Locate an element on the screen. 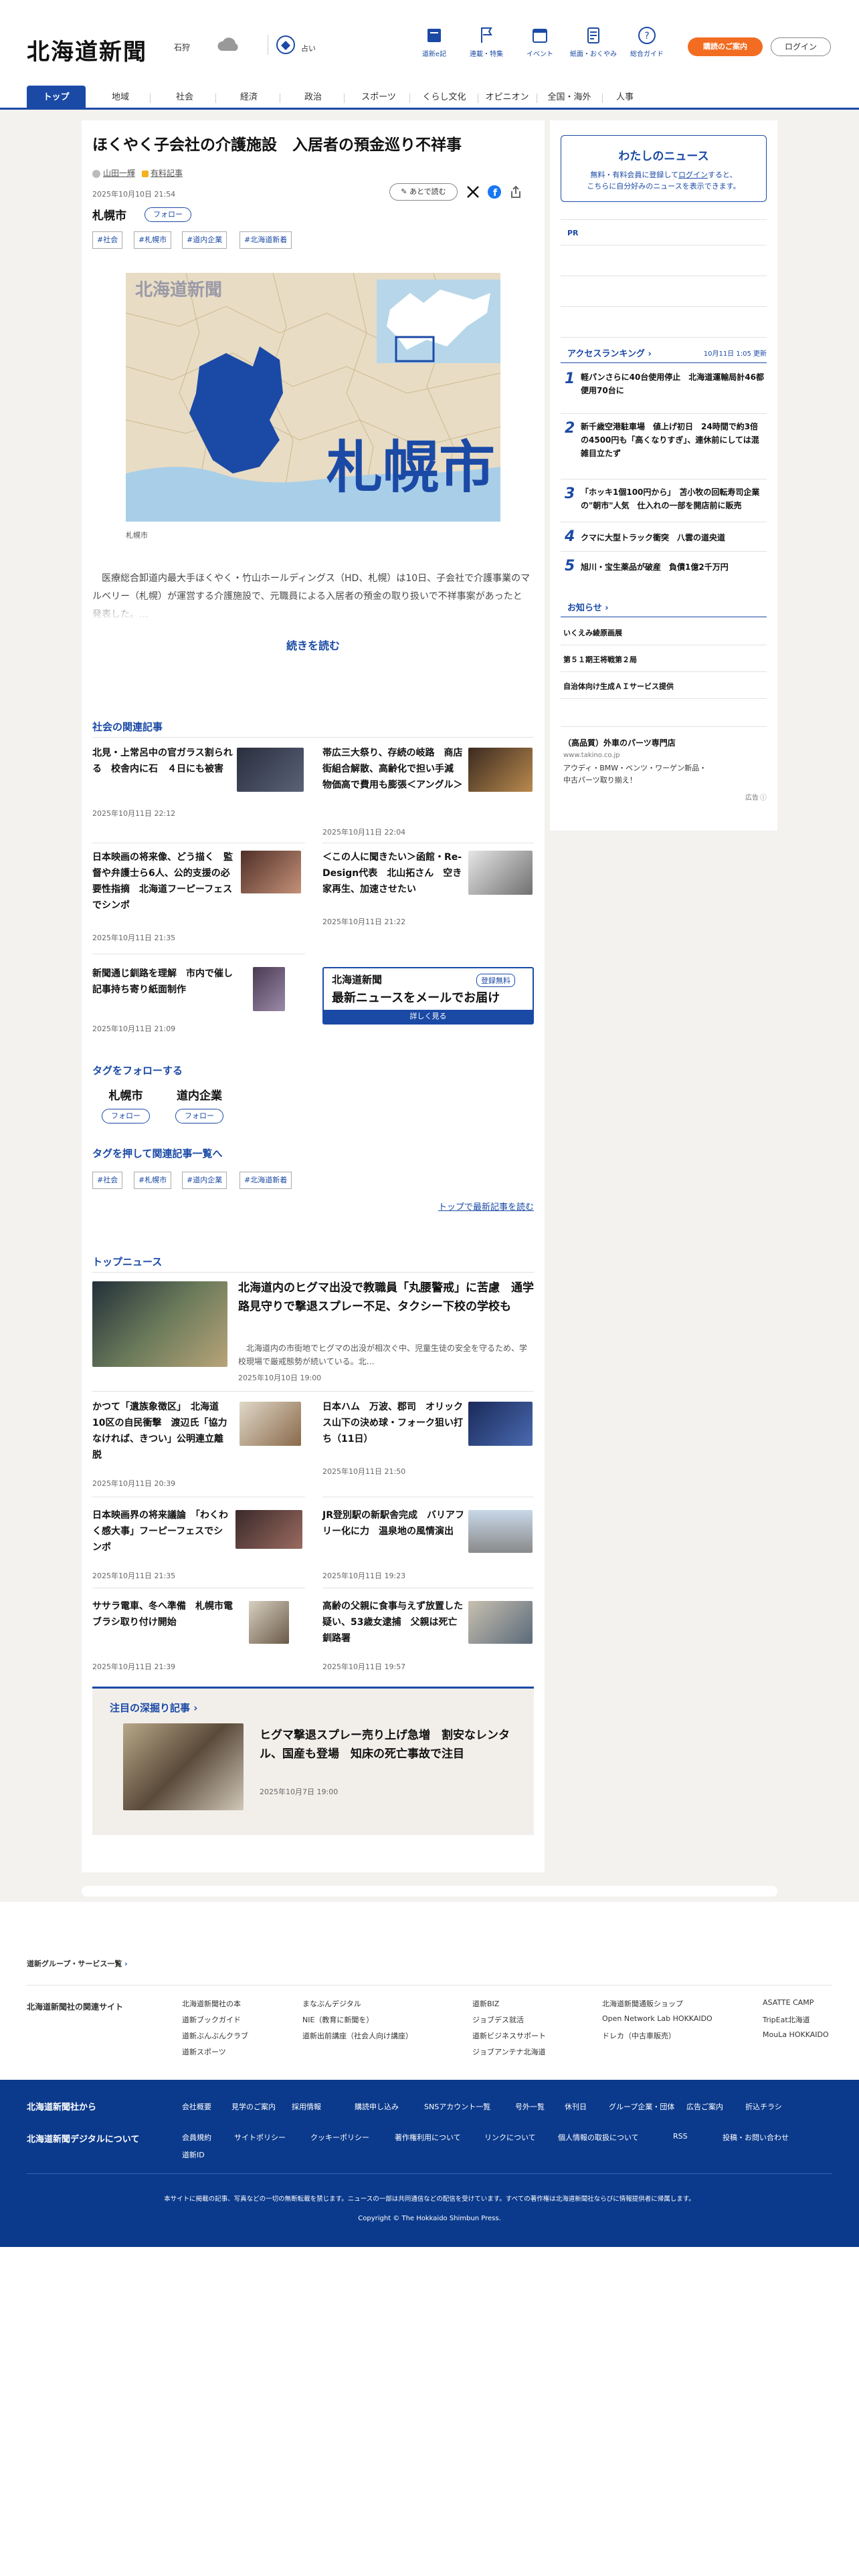  read-more-link: 続きを読む is located at coordinates (313, 645).